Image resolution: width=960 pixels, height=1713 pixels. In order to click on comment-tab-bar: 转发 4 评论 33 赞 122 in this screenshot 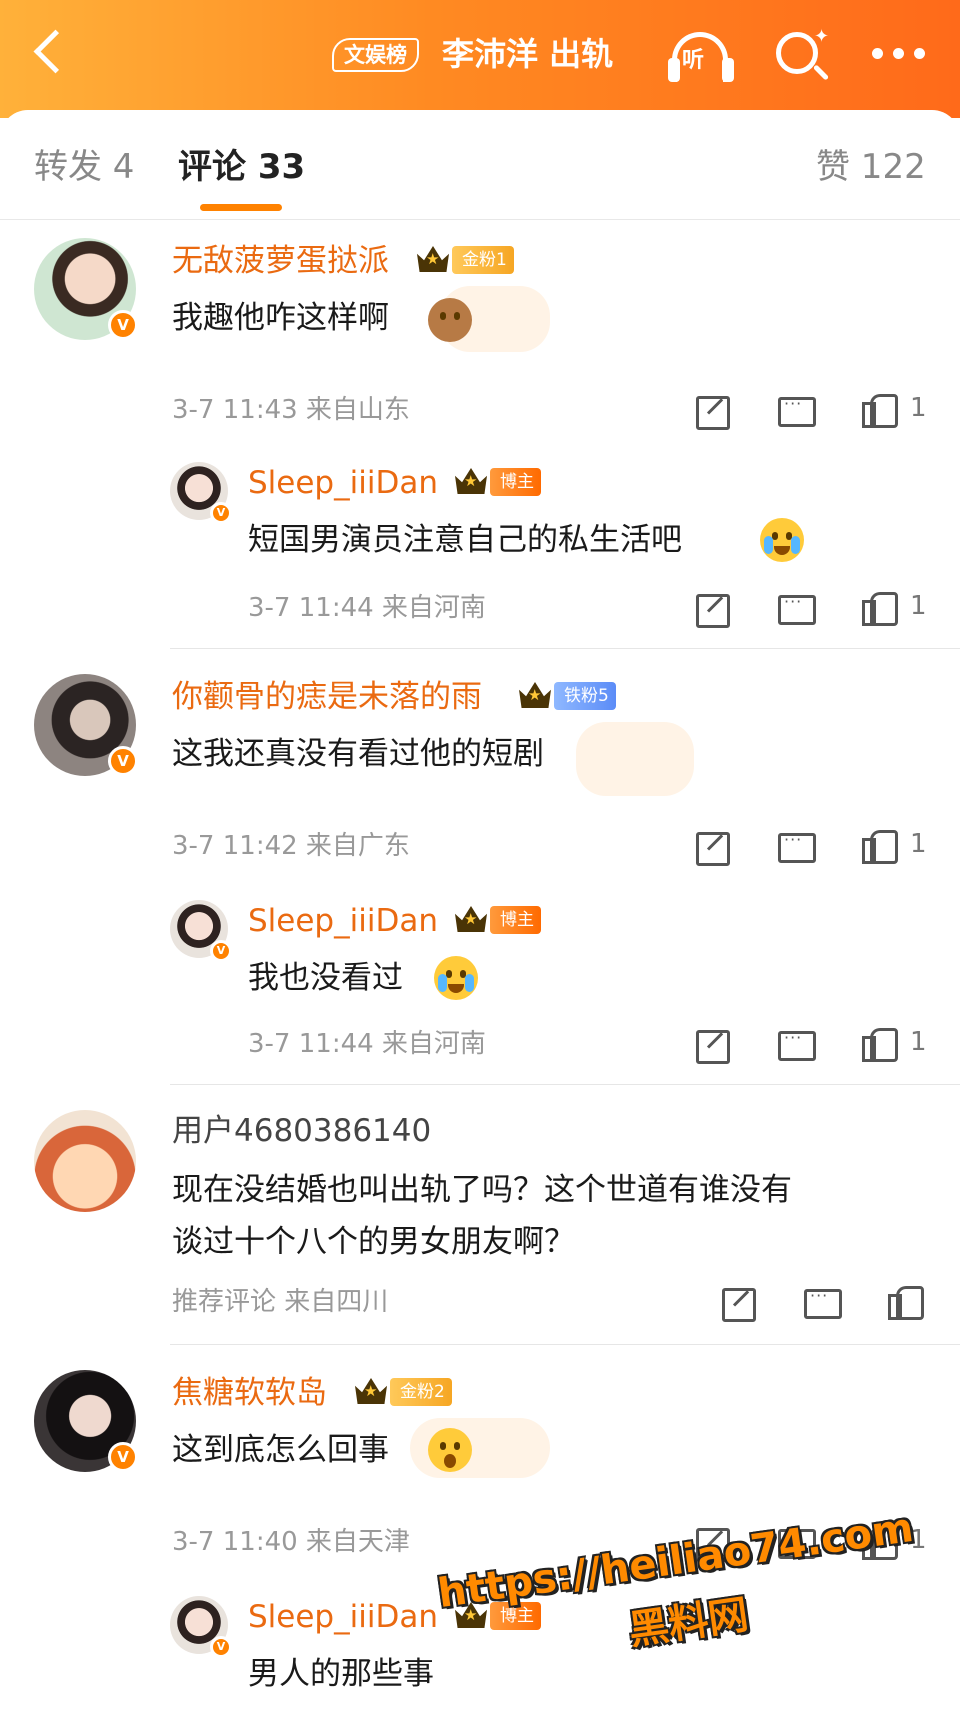, I will do `click(480, 165)`.